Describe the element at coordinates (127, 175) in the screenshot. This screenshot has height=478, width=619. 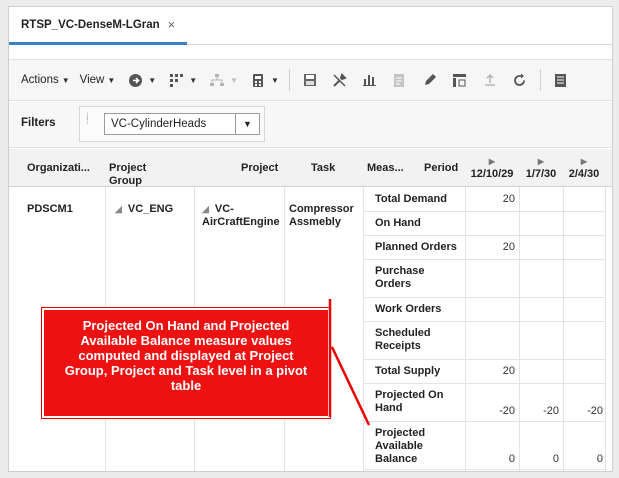
I see `header-project-group: Project Group` at that location.